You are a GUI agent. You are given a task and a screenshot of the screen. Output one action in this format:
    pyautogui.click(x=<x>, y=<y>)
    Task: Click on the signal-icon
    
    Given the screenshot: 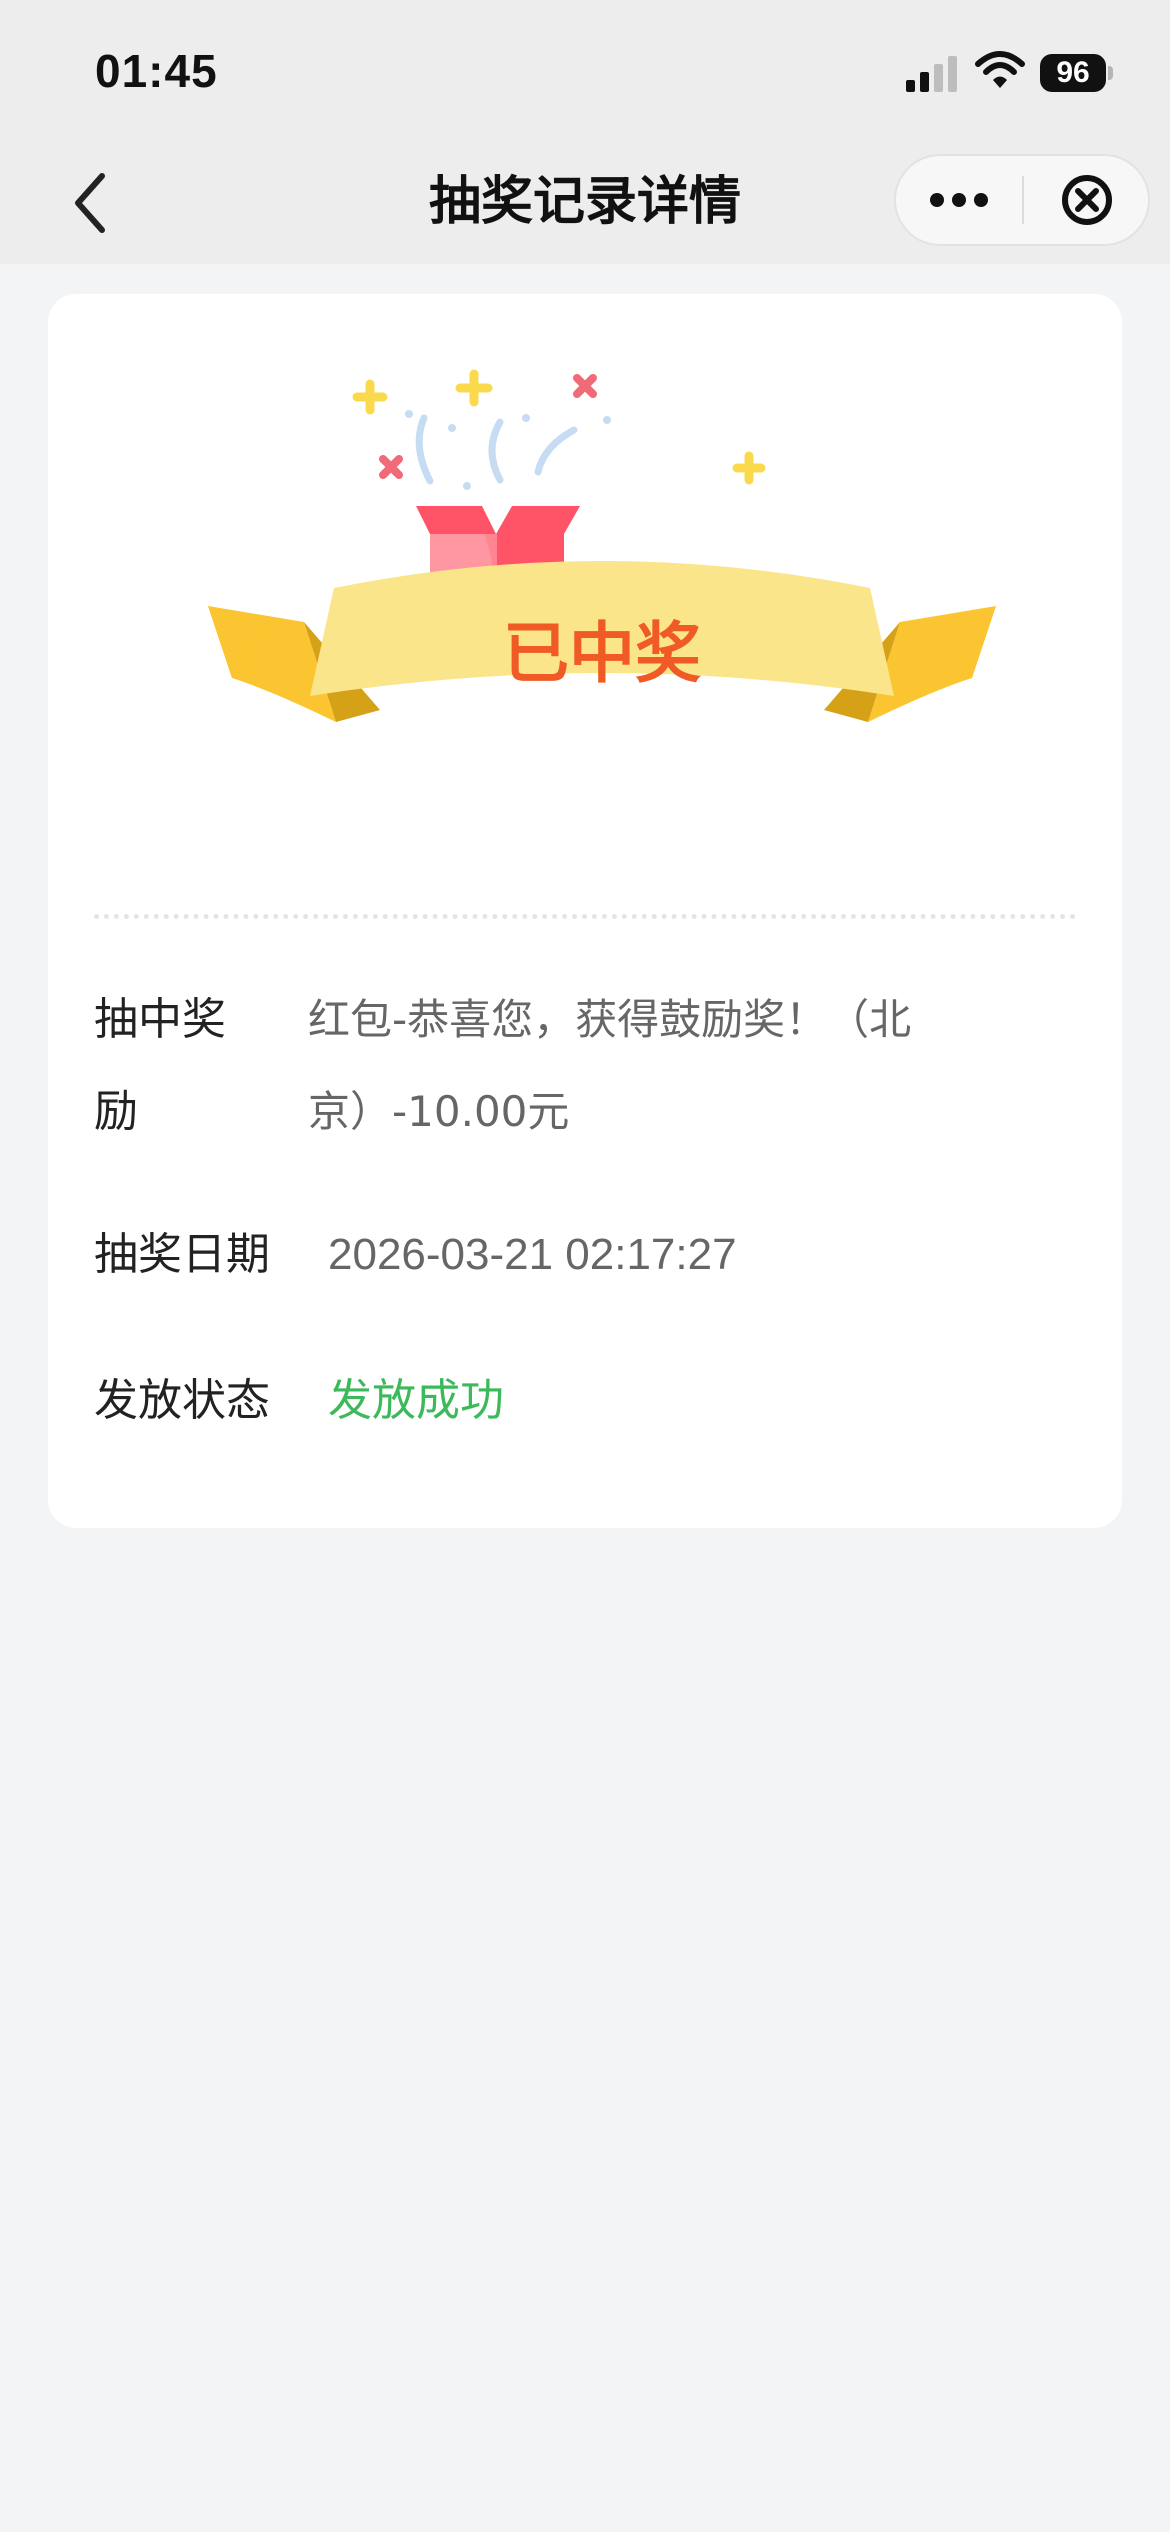 What is the action you would take?
    pyautogui.click(x=931, y=74)
    